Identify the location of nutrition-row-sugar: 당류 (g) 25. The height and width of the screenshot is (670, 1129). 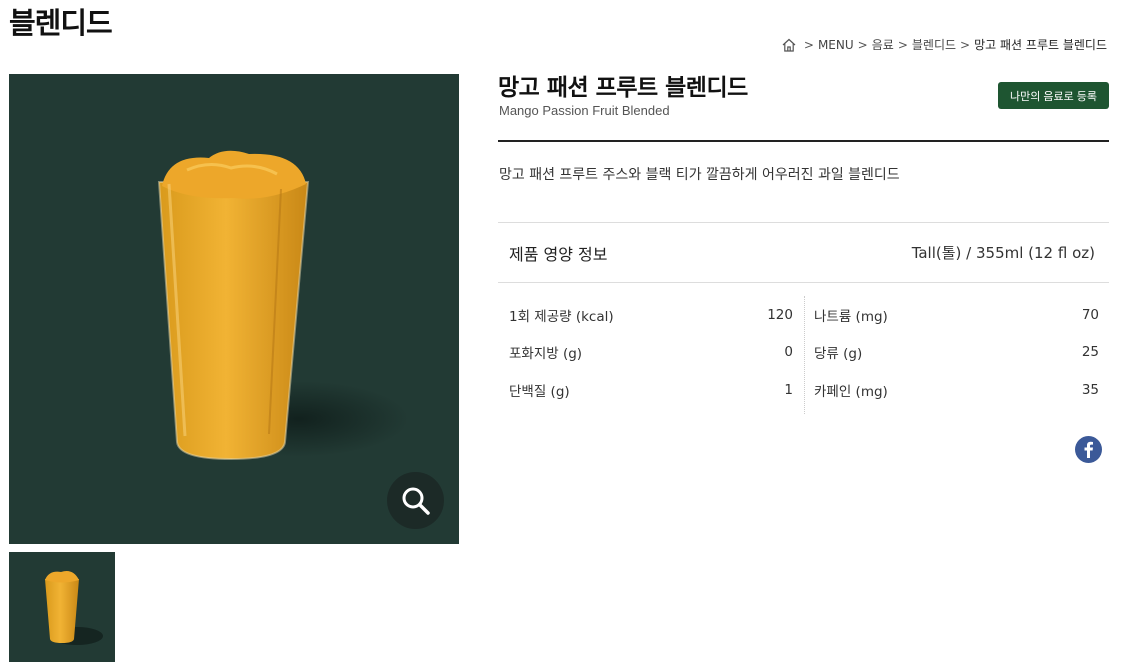
(957, 353).